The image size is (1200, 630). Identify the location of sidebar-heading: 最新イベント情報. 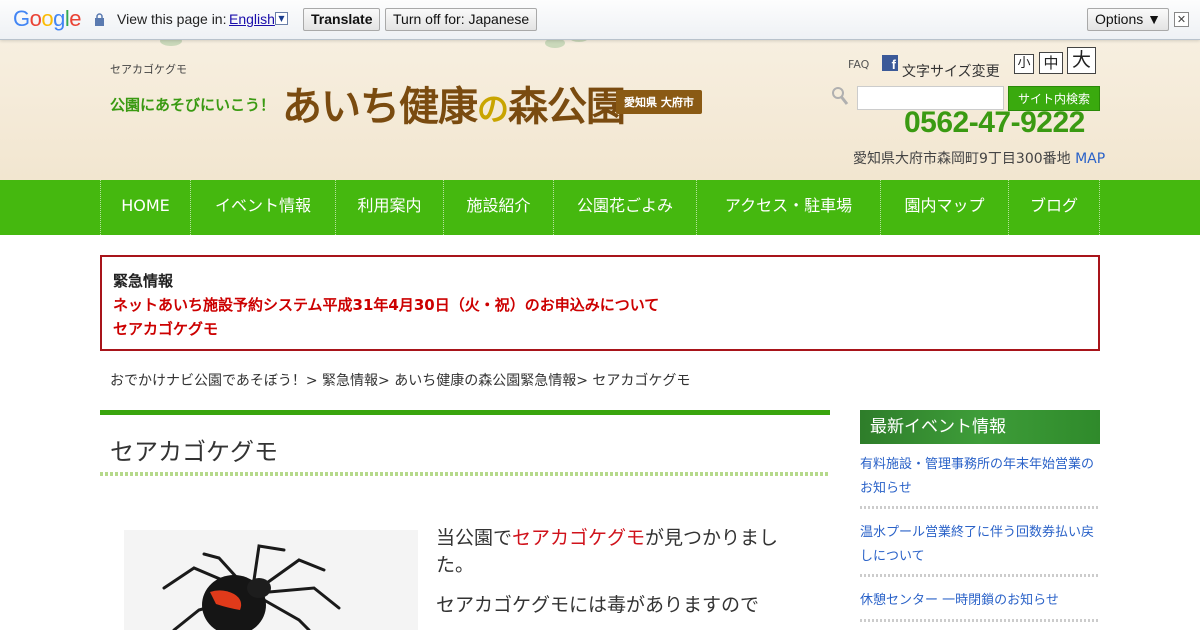
(980, 427).